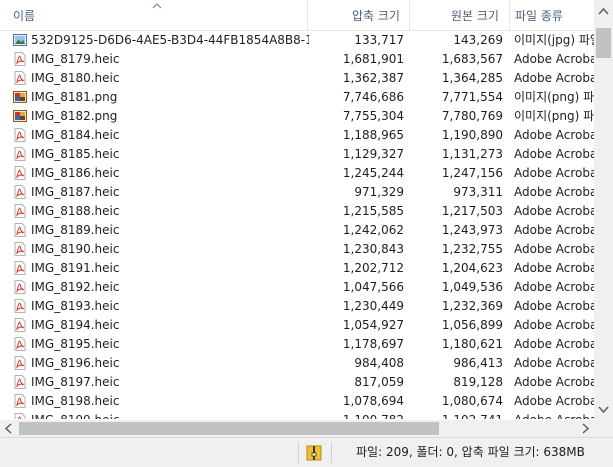 The image size is (613, 467). I want to click on vertical-scroll-thumb, so click(603, 43).